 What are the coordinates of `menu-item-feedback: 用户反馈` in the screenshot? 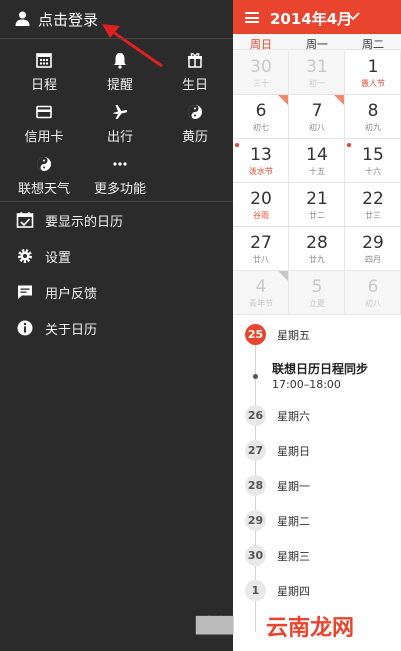 It's located at (116, 292).